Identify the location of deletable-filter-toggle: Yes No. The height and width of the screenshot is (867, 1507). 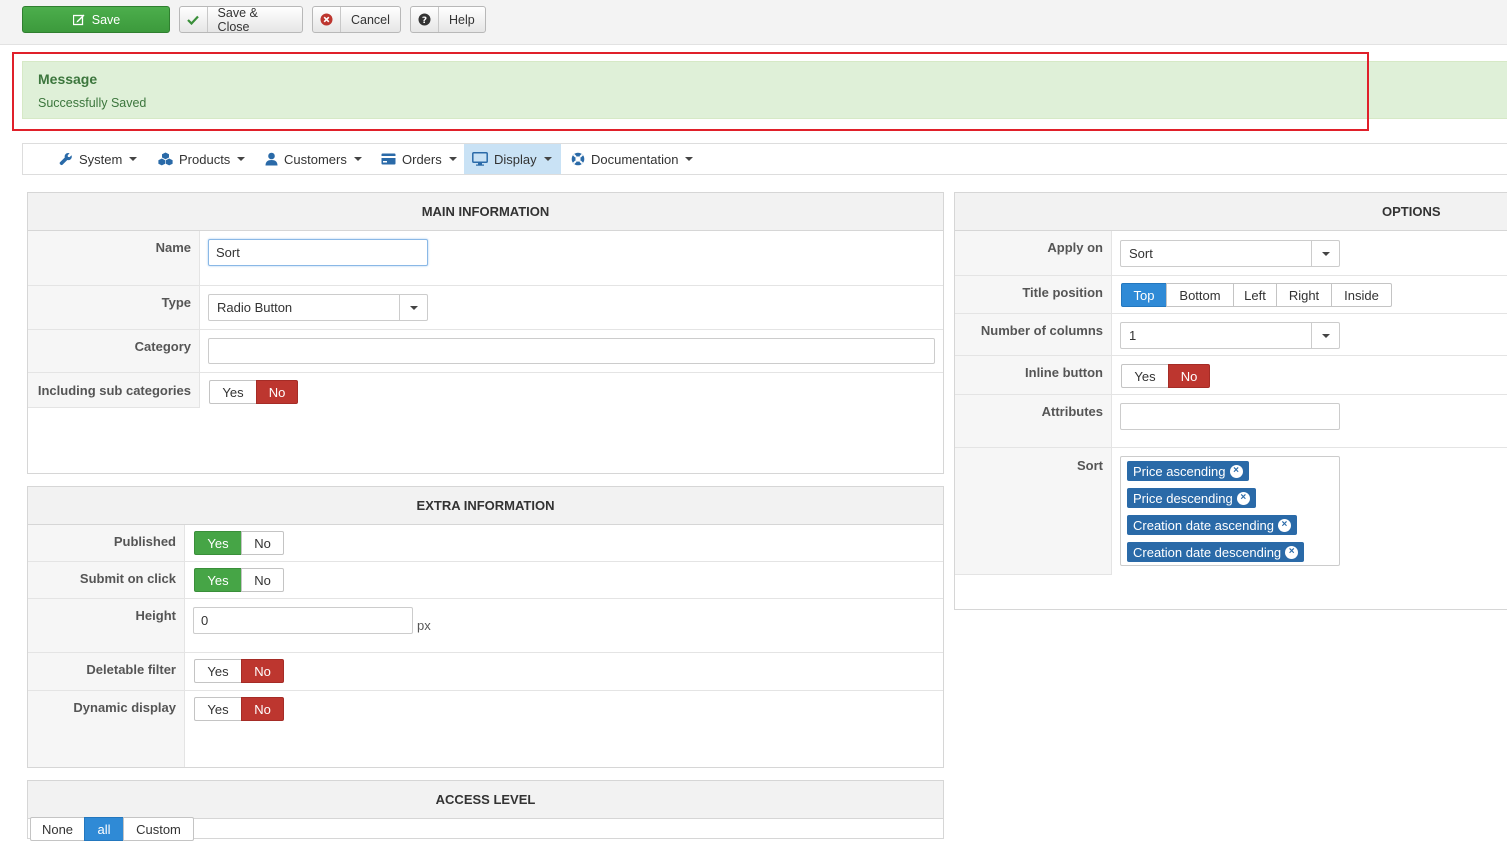
(239, 671).